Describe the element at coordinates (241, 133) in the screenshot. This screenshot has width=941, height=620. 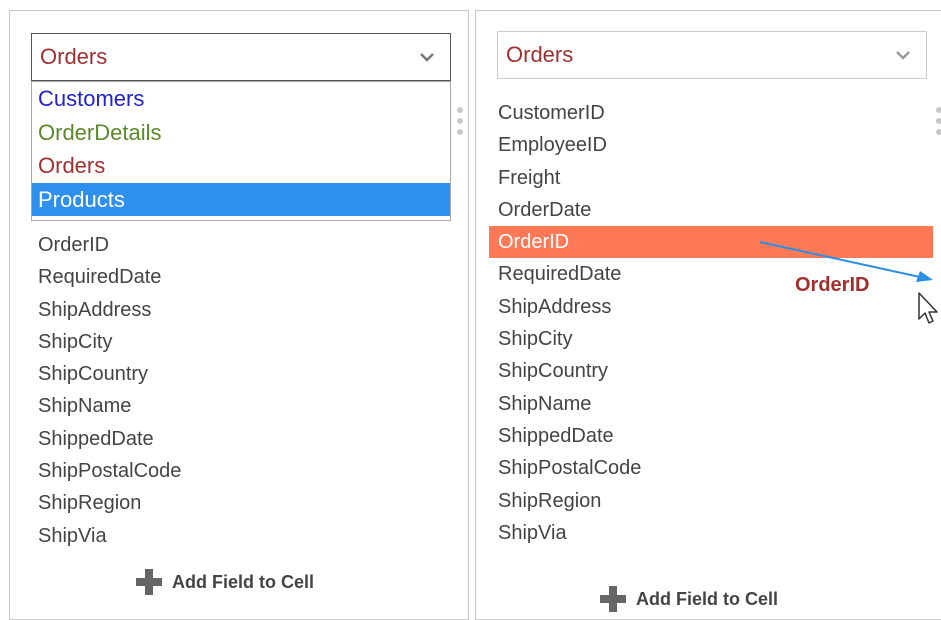
I see `option-orderdetails: OrderDetails` at that location.